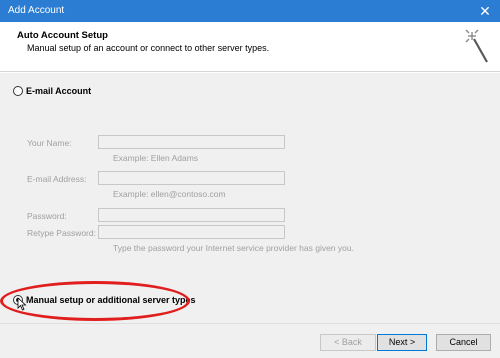 The image size is (500, 358). Describe the element at coordinates (49, 143) in the screenshot. I see `name-label: Your Name:` at that location.